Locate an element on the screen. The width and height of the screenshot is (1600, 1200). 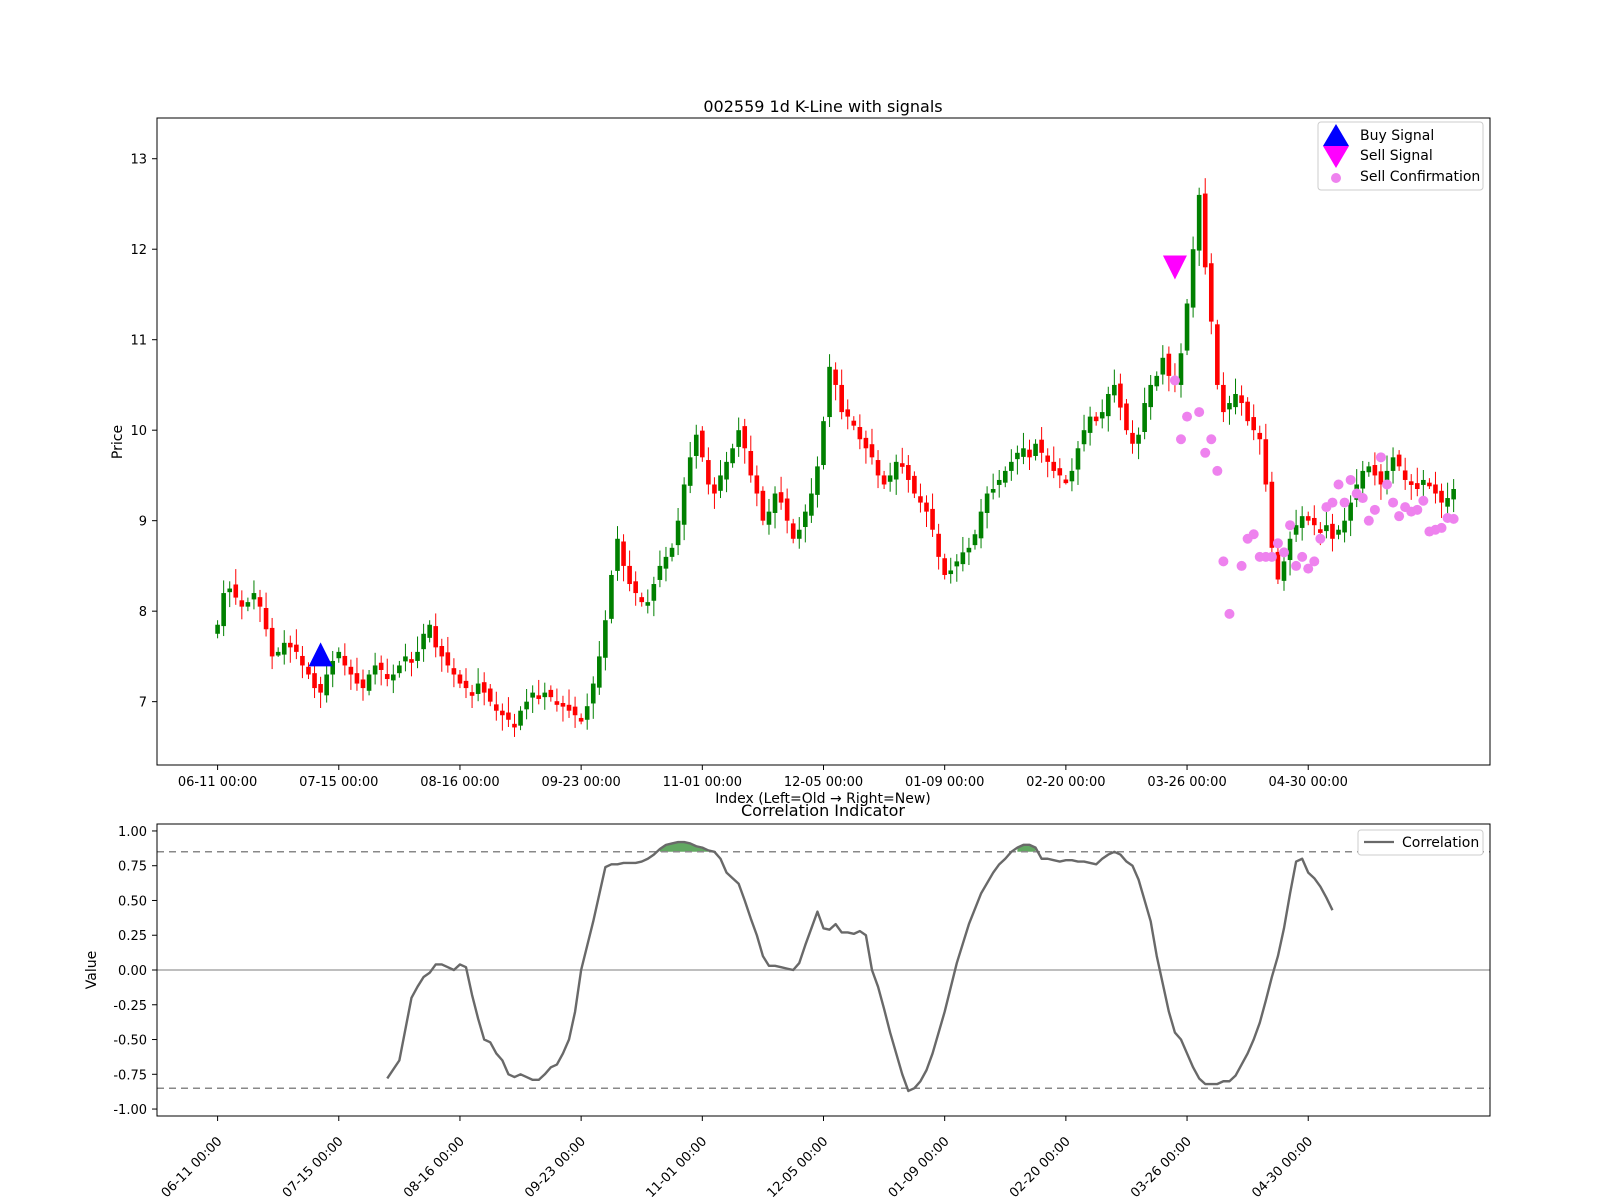
price-x-tick-label: 02-20 00:00 is located at coordinates (1065, 782).